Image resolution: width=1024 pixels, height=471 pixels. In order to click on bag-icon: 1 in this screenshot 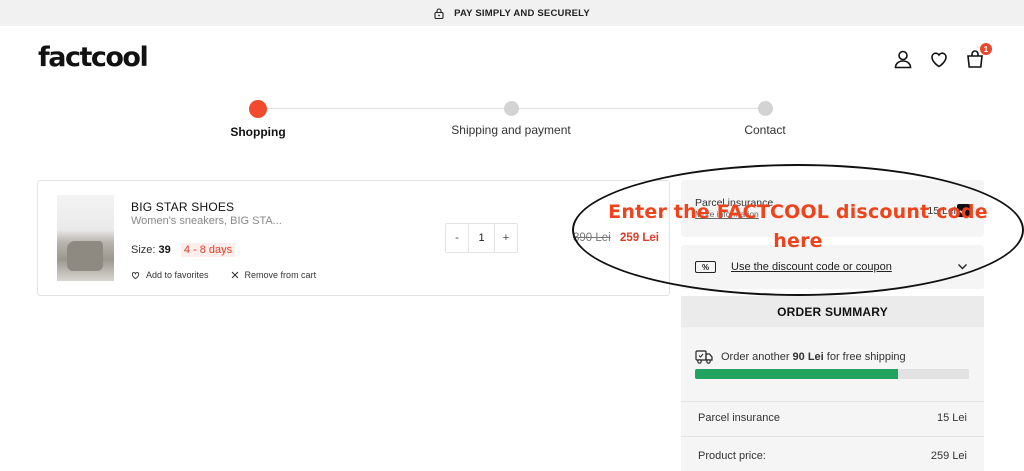, I will do `click(978, 56)`.